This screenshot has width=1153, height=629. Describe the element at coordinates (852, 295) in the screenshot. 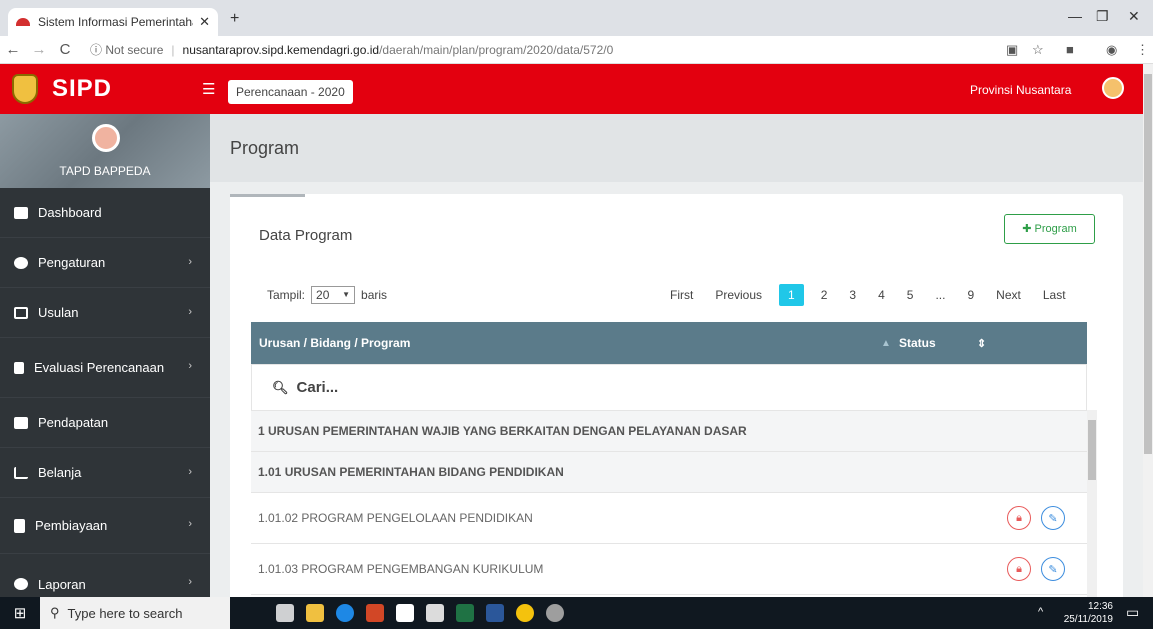

I see `pager-page-3: 3` at that location.